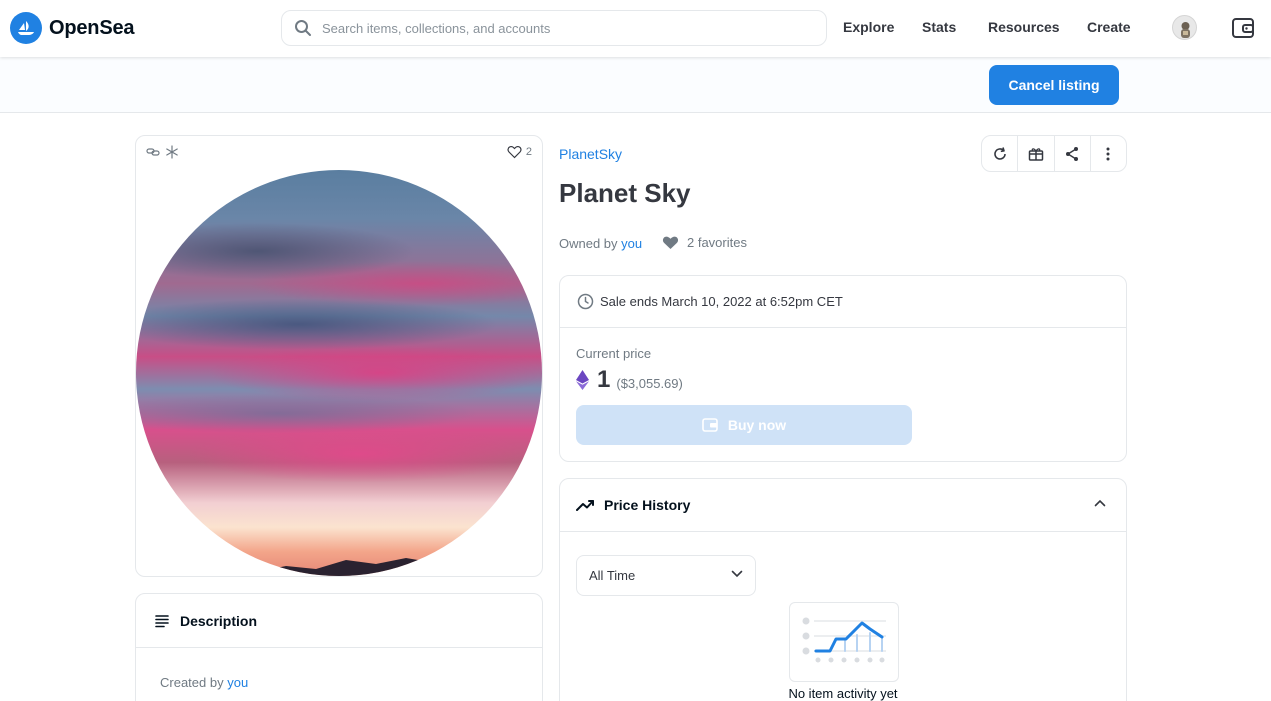  Describe the element at coordinates (339, 567) in the screenshot. I see `mountain-silhouette` at that location.